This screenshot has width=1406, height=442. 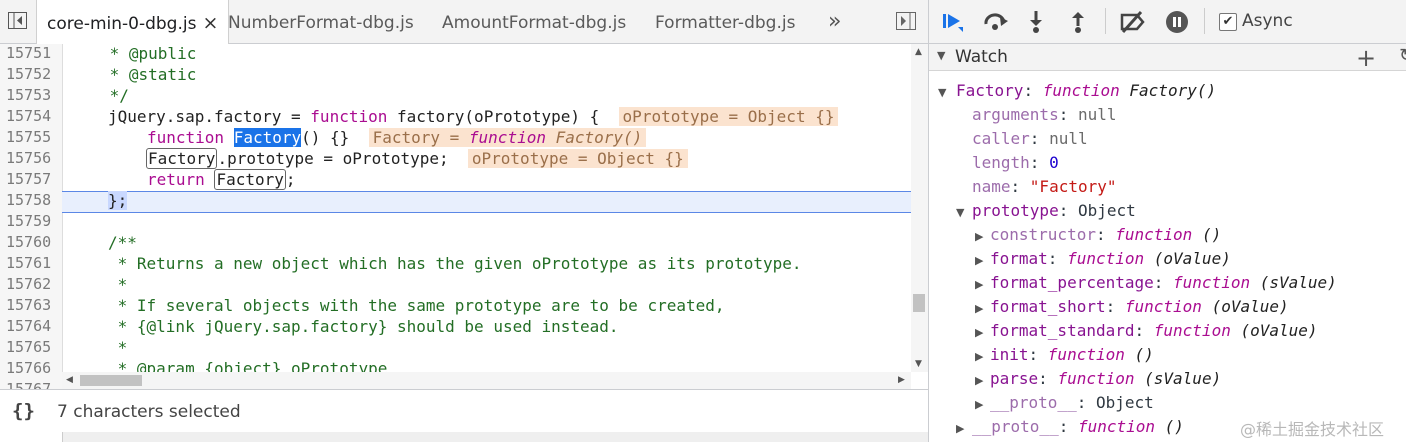 What do you see at coordinates (28, 347) in the screenshot?
I see `line-number: 15765` at bounding box center [28, 347].